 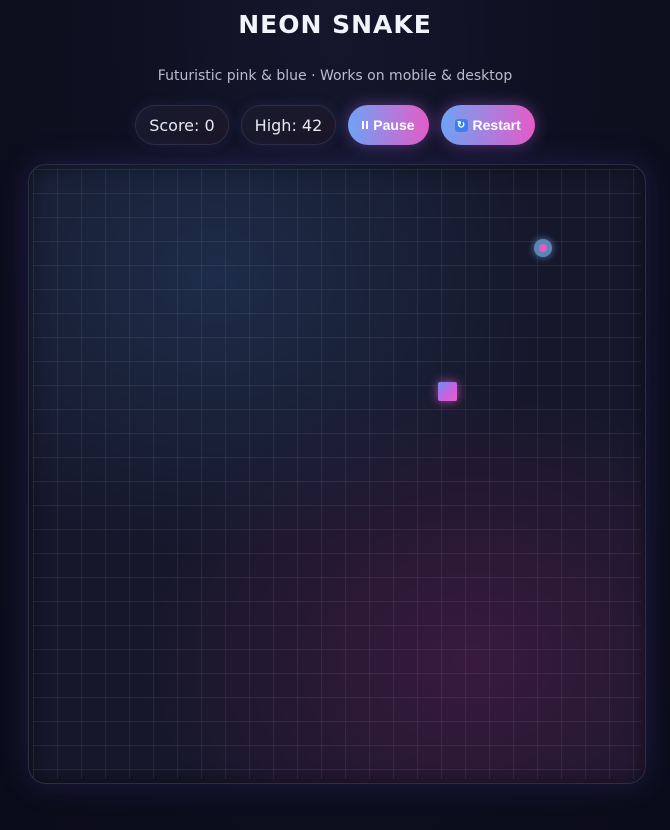 I want to click on pause-button: Pause, so click(x=388, y=125).